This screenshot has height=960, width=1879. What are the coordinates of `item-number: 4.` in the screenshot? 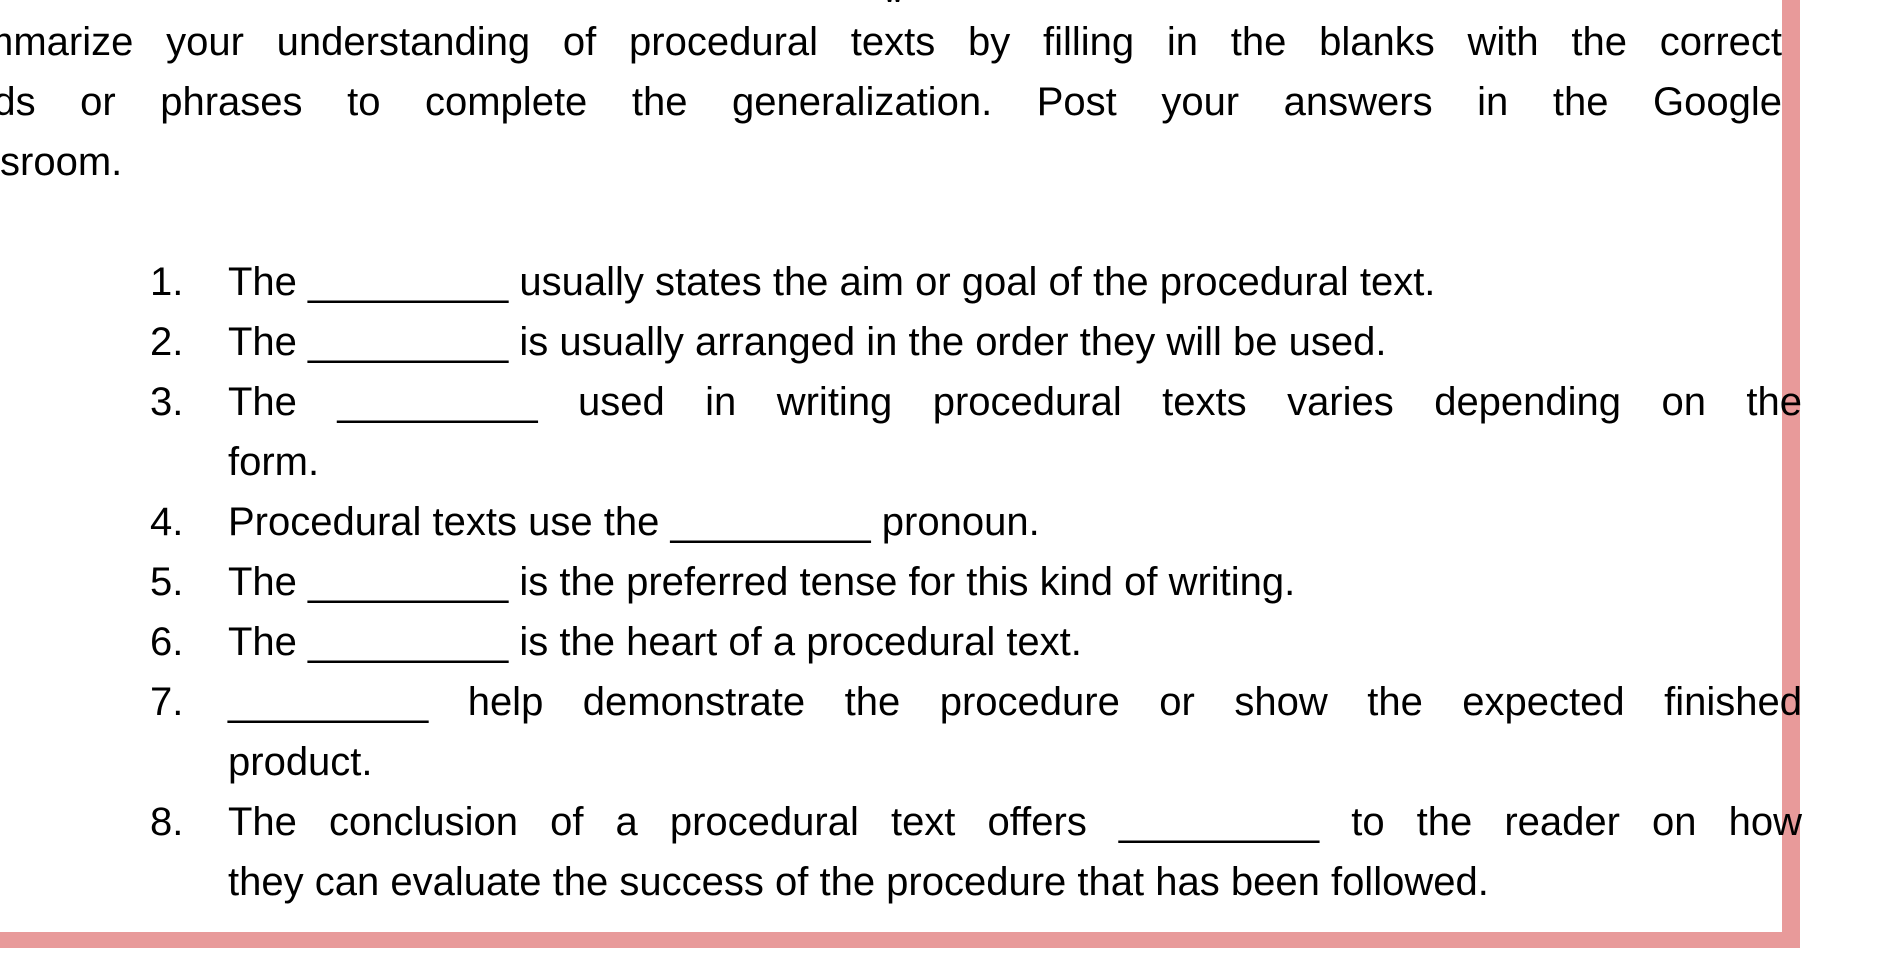 It's located at (167, 522).